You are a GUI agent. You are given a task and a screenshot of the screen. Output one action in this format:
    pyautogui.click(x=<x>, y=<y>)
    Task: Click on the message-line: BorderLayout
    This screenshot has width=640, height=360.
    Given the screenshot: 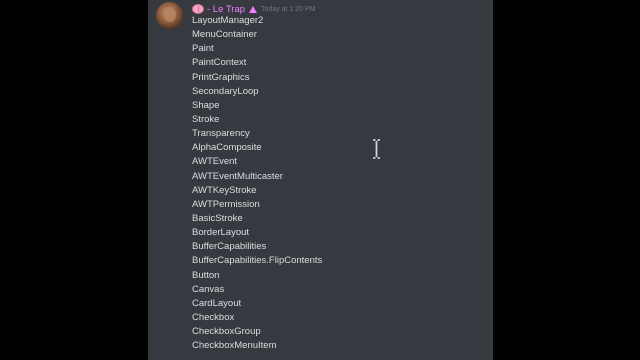 What is the action you would take?
    pyautogui.click(x=221, y=233)
    